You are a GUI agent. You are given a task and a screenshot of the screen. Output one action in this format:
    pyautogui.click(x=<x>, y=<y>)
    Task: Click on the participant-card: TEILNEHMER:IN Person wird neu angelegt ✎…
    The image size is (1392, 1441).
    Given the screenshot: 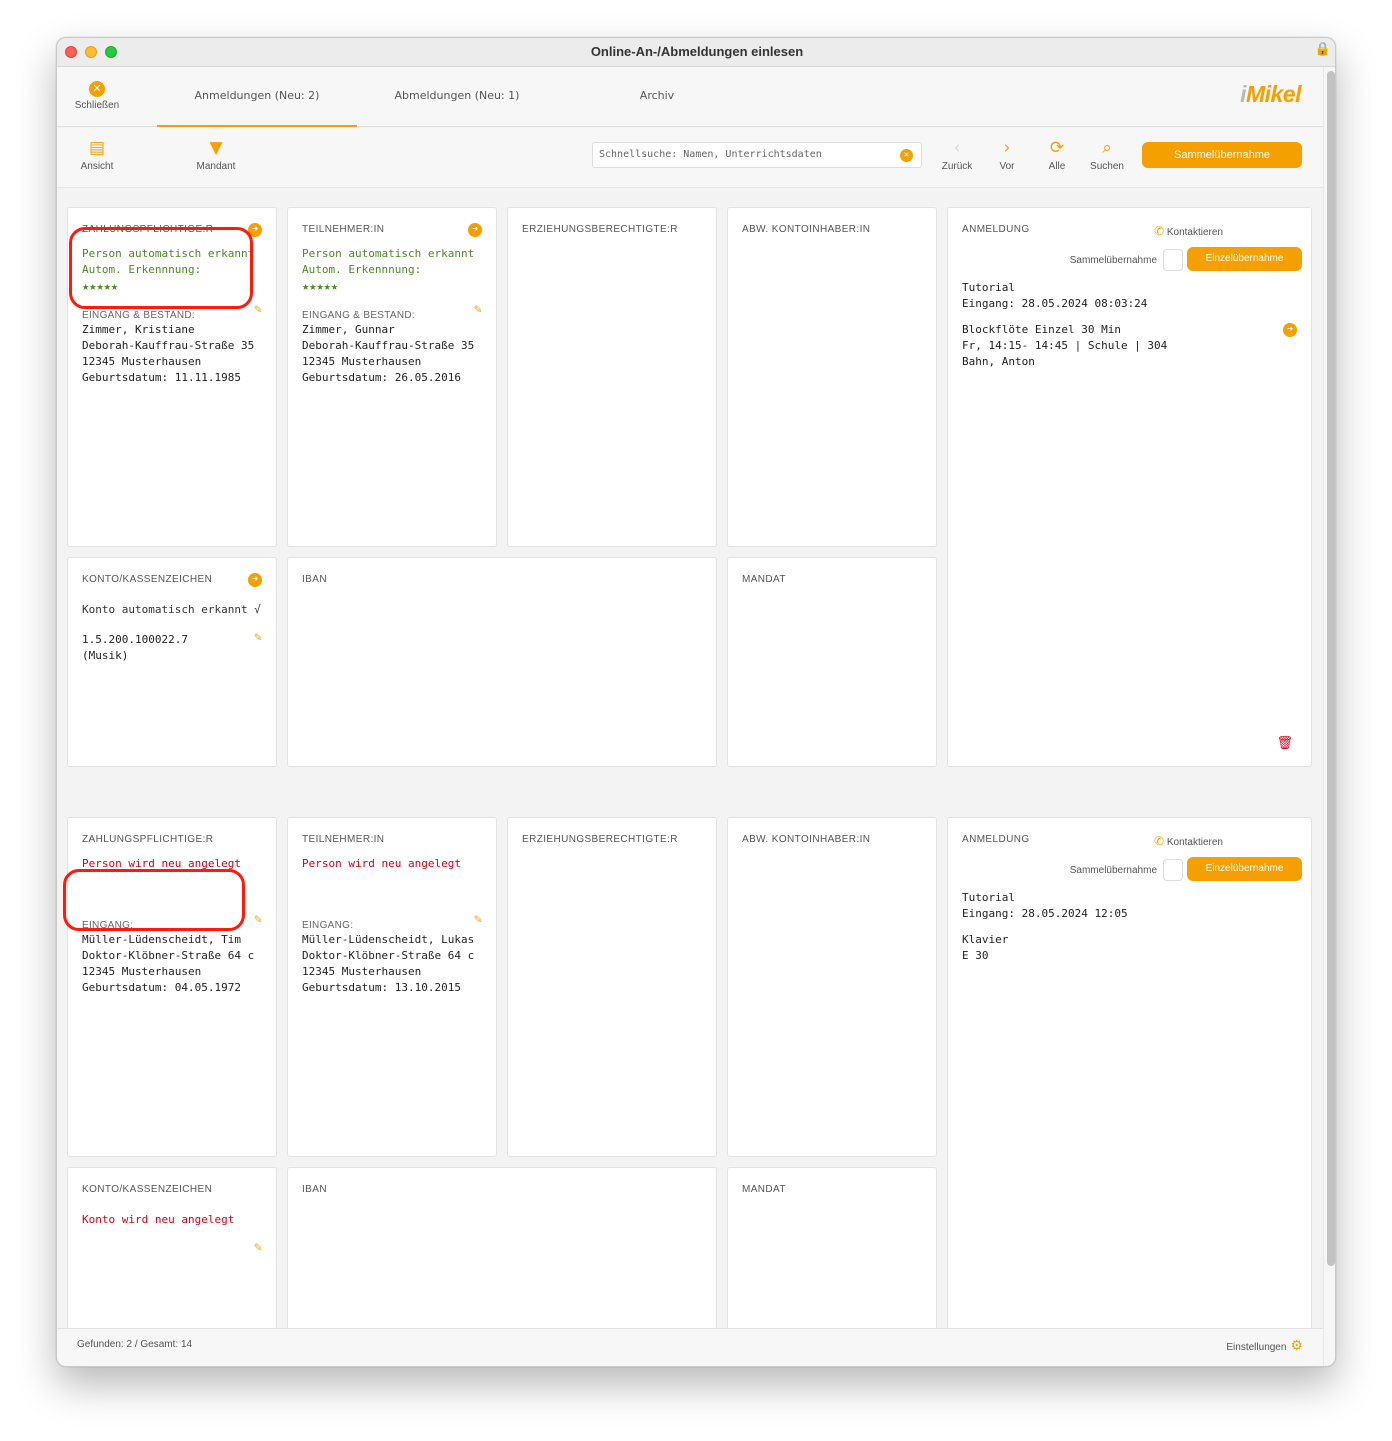 What is the action you would take?
    pyautogui.click(x=392, y=987)
    